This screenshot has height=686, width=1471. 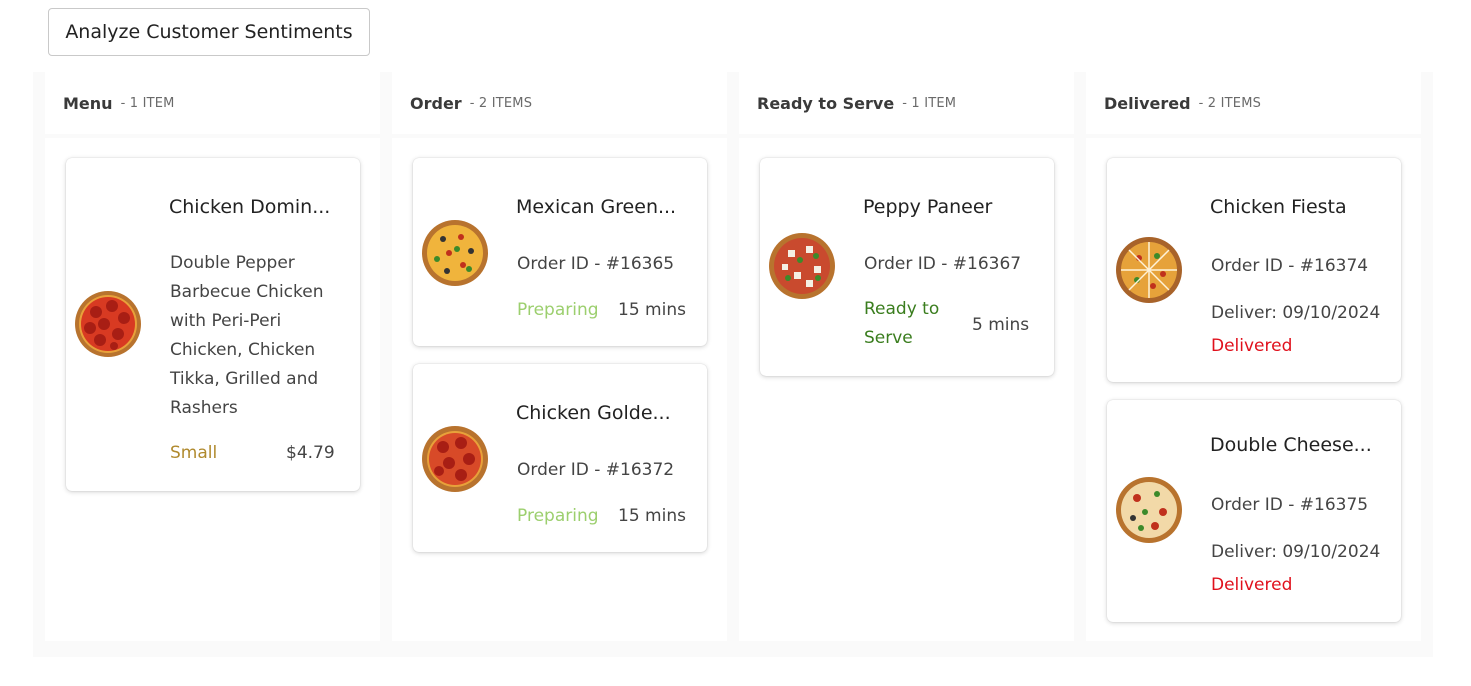 I want to click on card-title: Chicken Fiesta, so click(x=1278, y=207).